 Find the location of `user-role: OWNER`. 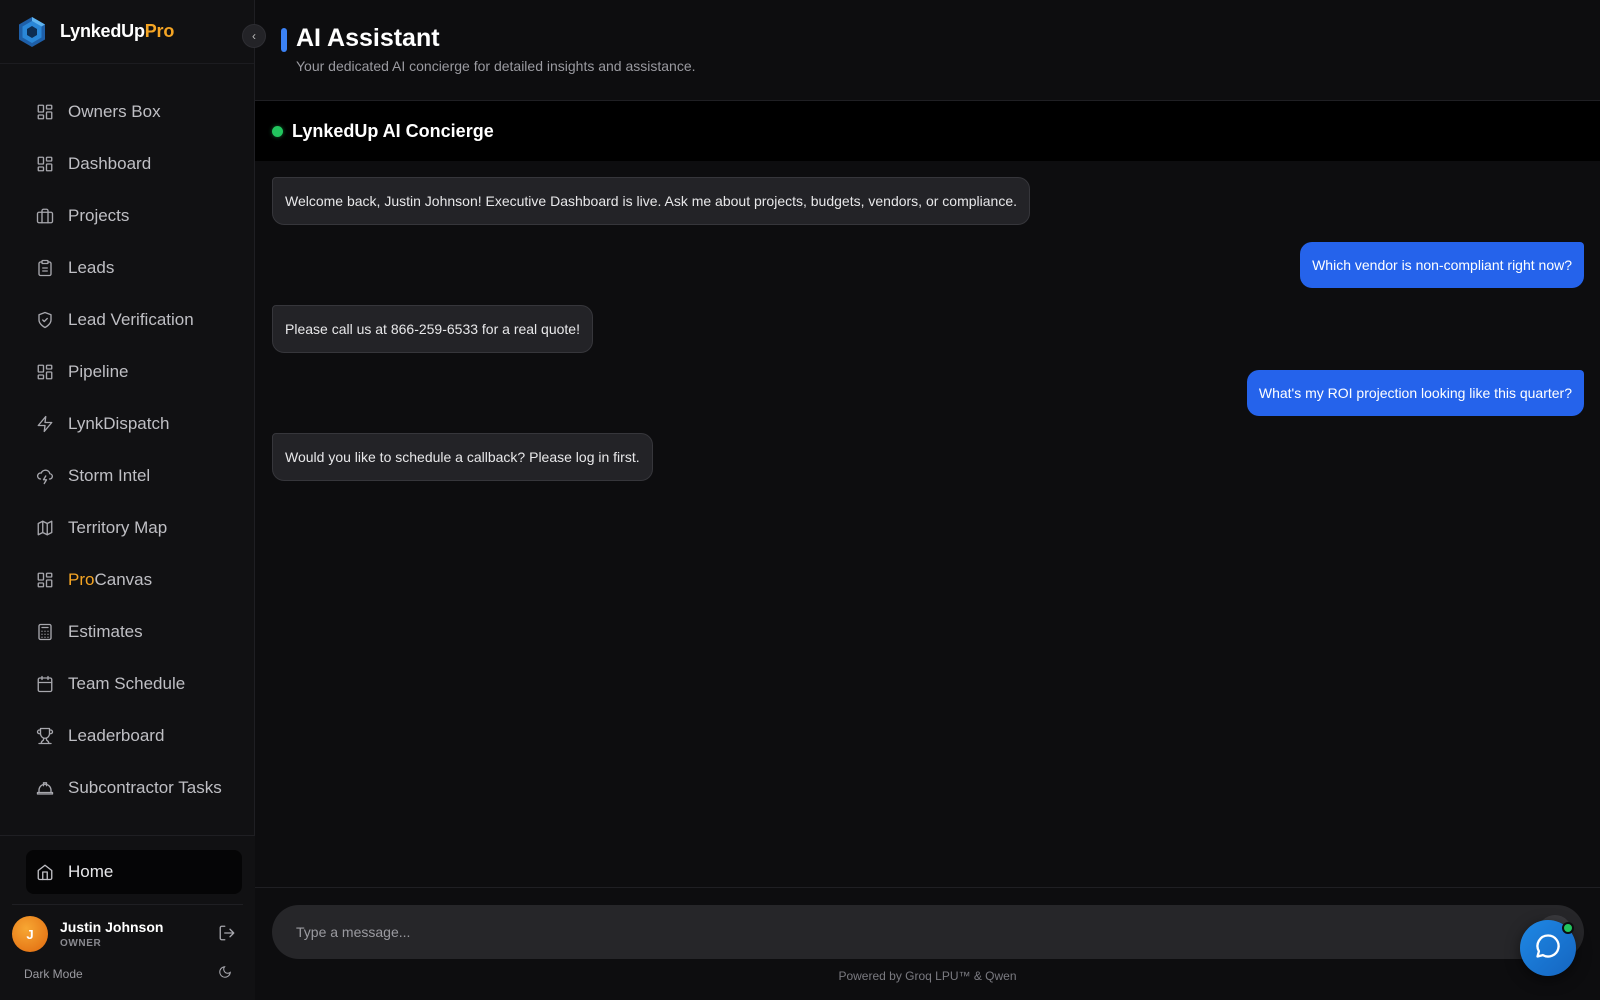

user-role: OWNER is located at coordinates (81, 943).